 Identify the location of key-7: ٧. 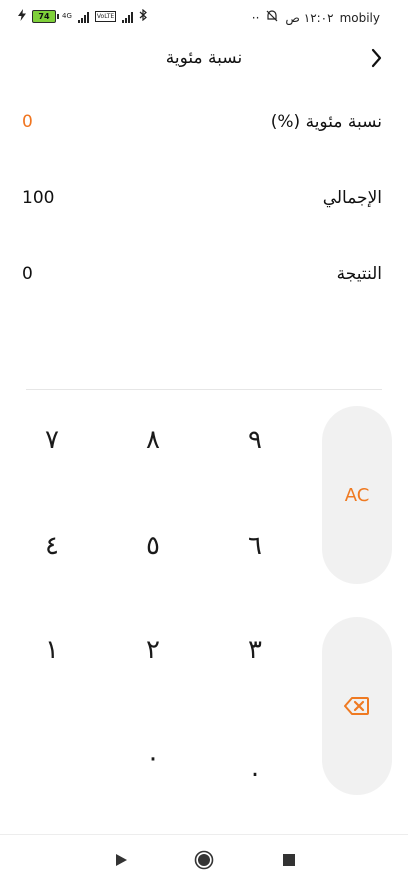
(52, 440).